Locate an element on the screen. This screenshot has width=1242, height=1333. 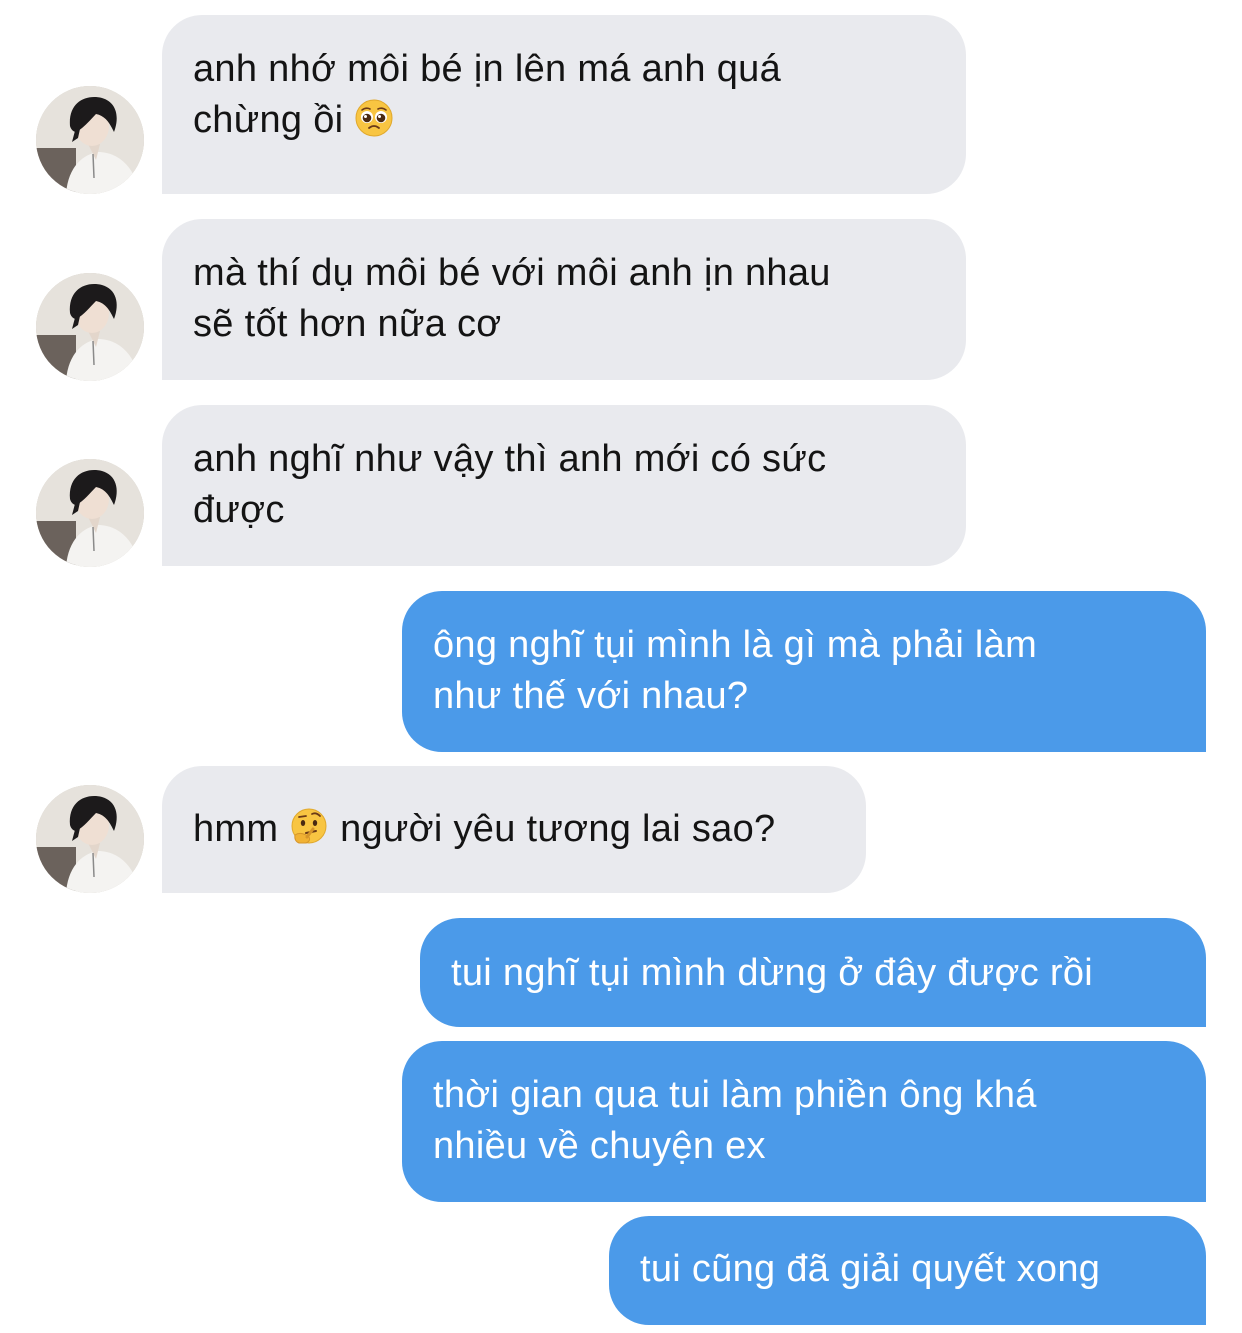
message-text: anh nhớ môi bé ịn lên má anh quá is located at coordinates (487, 69).